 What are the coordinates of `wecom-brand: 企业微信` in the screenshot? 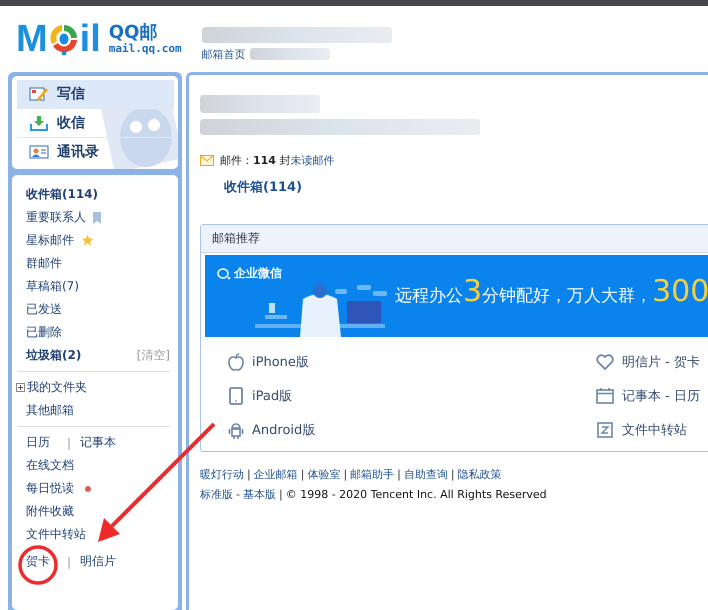 It's located at (249, 273).